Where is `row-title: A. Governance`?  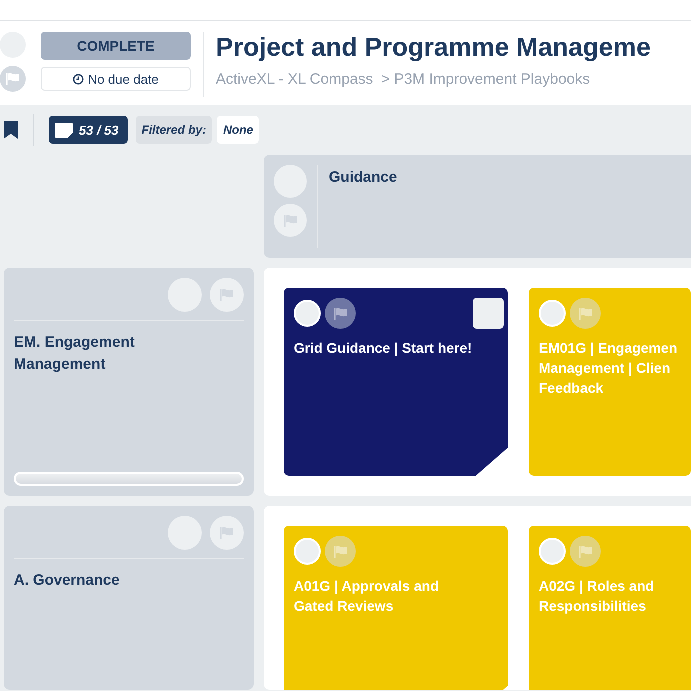 row-title: A. Governance is located at coordinates (67, 581).